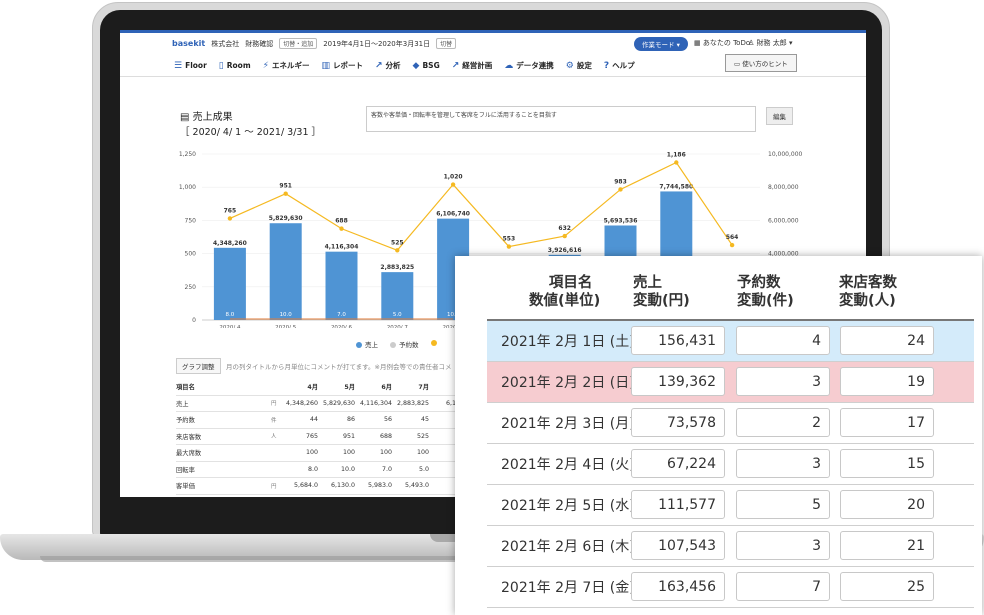 The width and height of the screenshot is (984, 615). Describe the element at coordinates (377, 43) in the screenshot. I see `period-text: 2019年4月1日～2020年3月31日` at that location.